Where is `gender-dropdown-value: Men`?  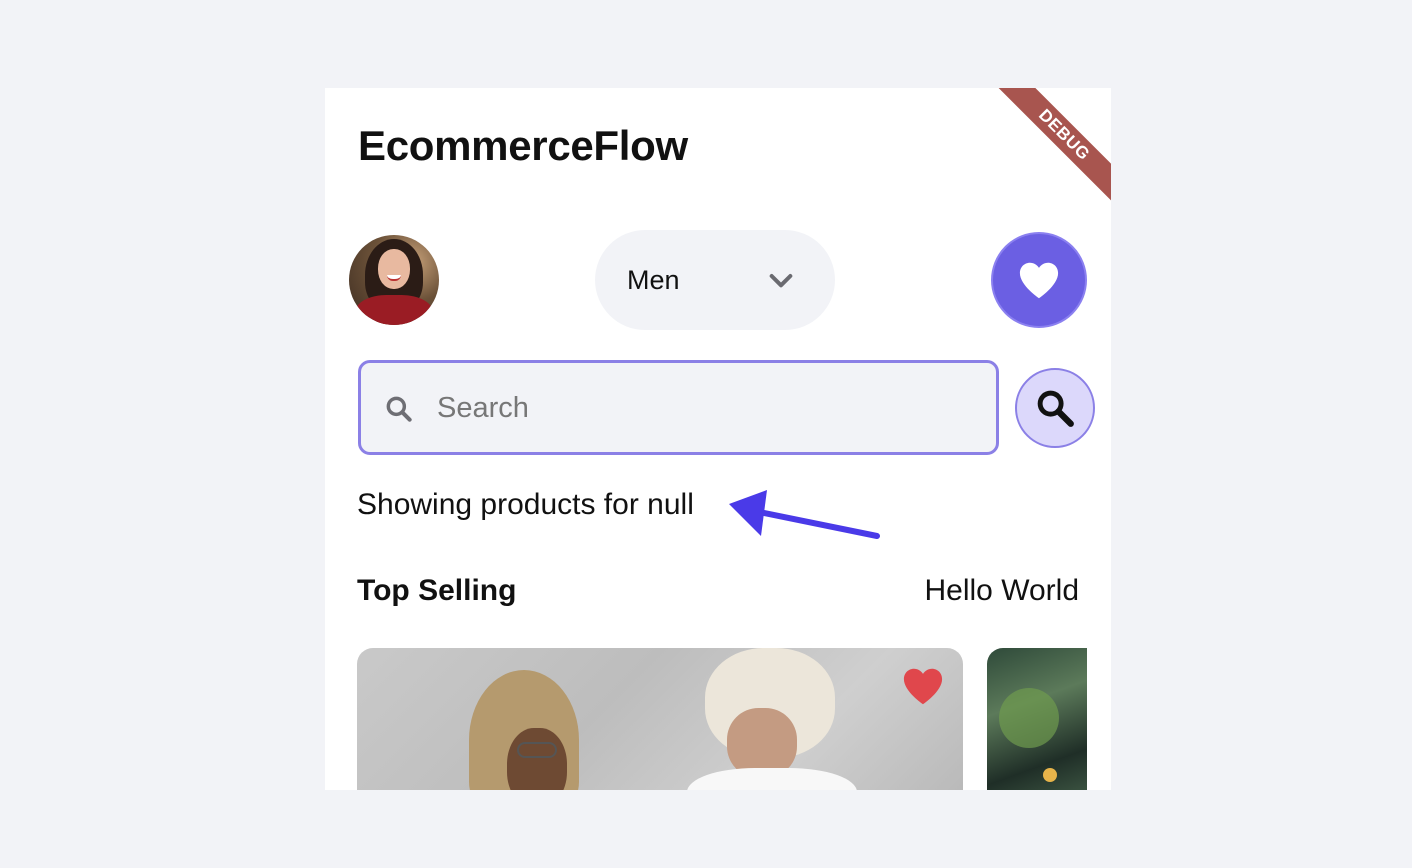 gender-dropdown-value: Men is located at coordinates (653, 279).